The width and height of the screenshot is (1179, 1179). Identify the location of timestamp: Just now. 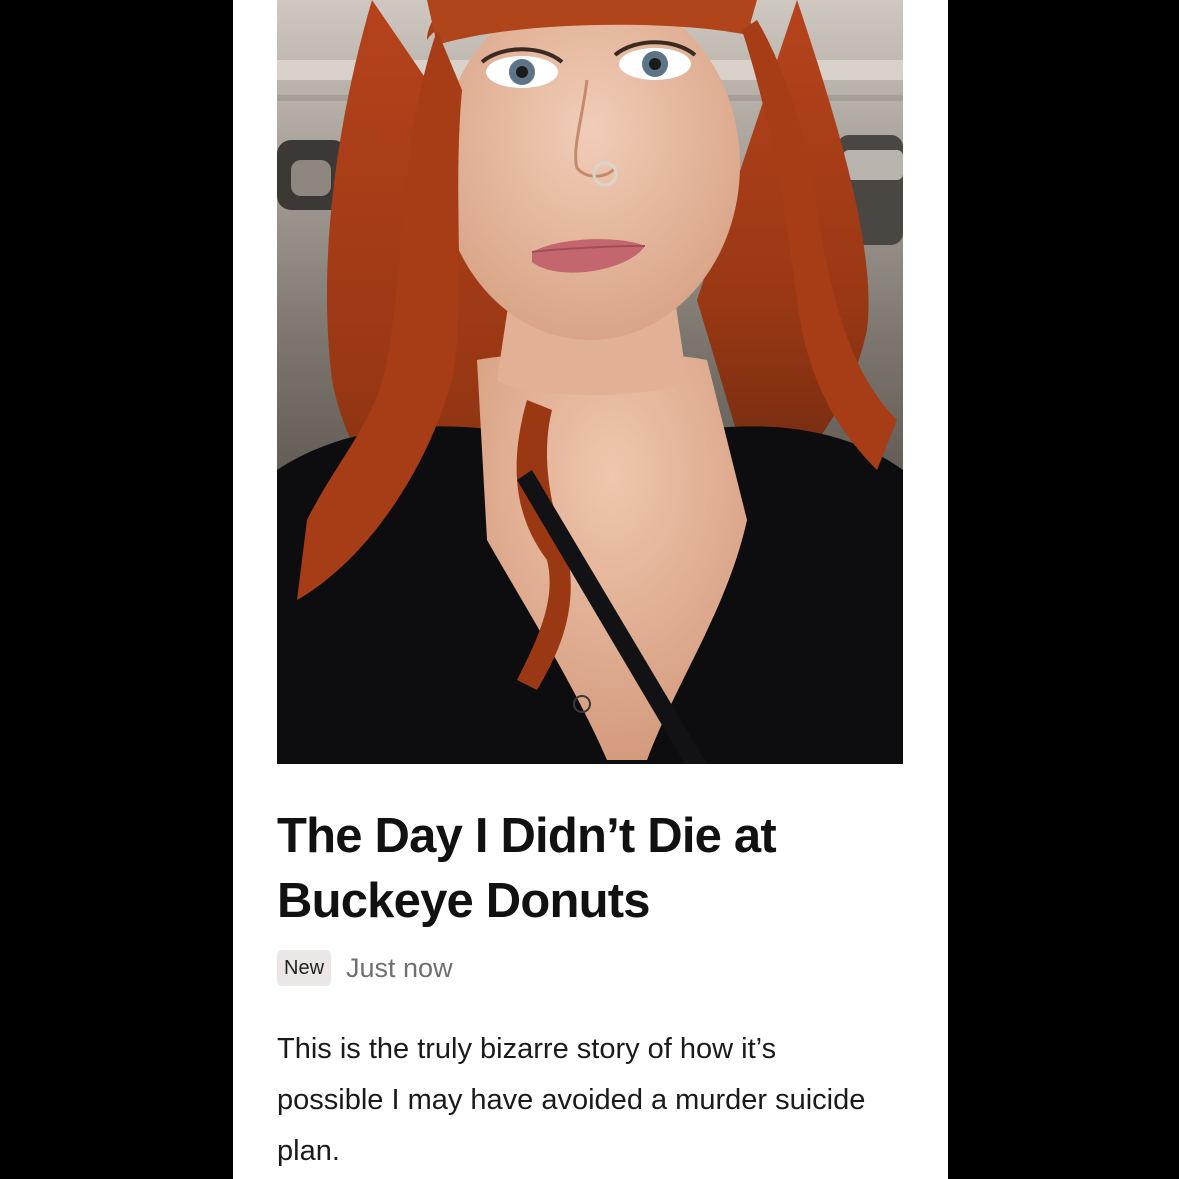
(399, 968).